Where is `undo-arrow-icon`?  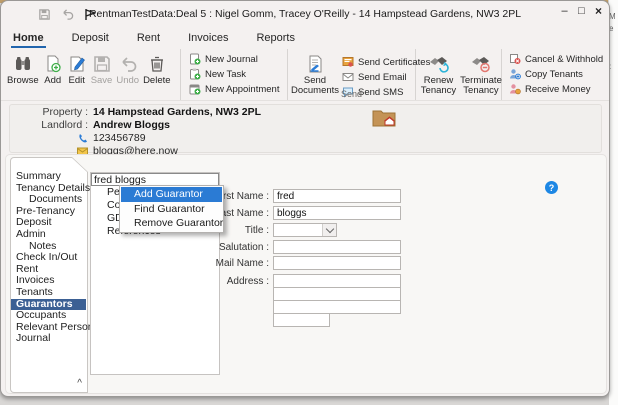
undo-arrow-icon is located at coordinates (67, 14).